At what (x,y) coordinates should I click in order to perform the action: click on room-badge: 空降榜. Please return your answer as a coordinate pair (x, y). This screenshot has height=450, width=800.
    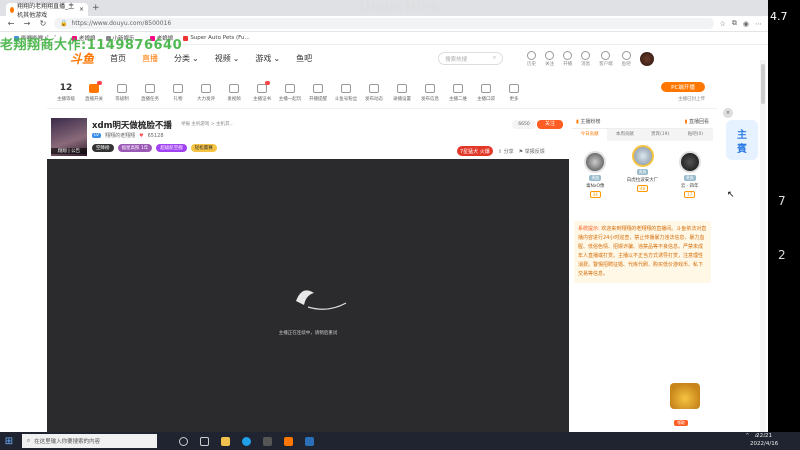
    Looking at the image, I should click on (103, 148).